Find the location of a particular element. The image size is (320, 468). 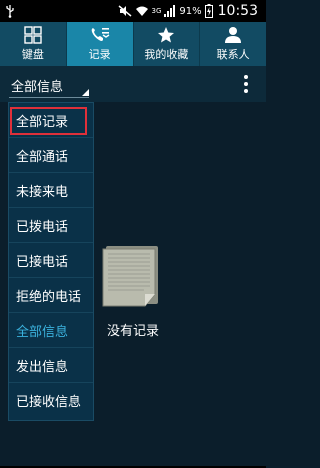

tab-label: 我的收藏 is located at coordinates (166, 54).